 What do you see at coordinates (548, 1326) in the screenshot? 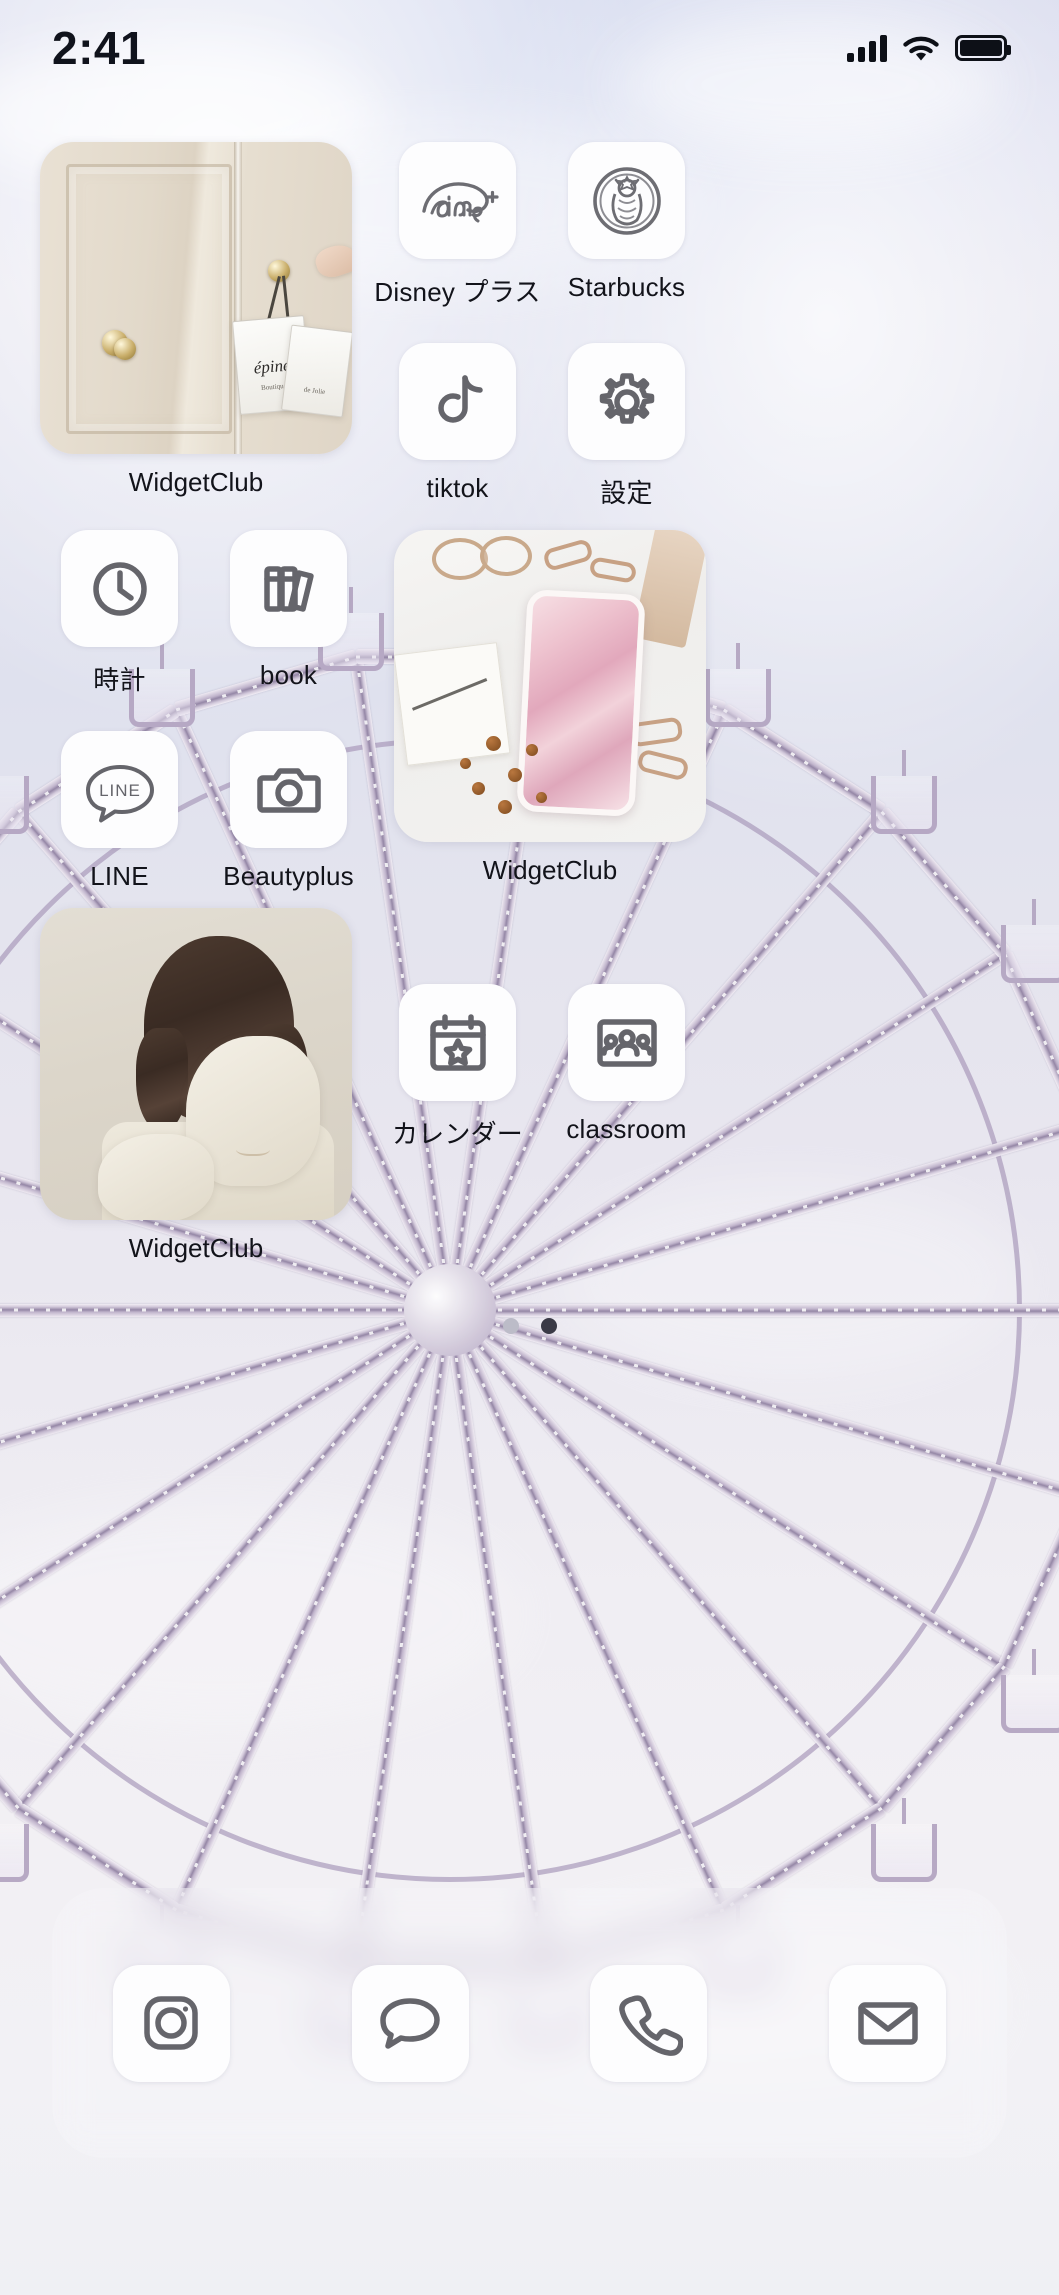
I see `page-dot-active` at bounding box center [548, 1326].